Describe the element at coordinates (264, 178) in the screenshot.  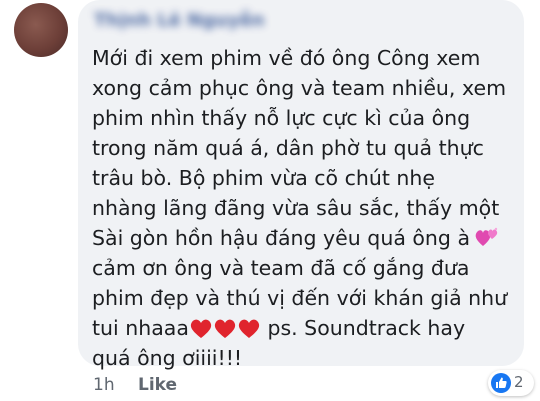
I see `comment-line: trâu bò. Bộ phim vừa cõ chút nhẹ` at that location.